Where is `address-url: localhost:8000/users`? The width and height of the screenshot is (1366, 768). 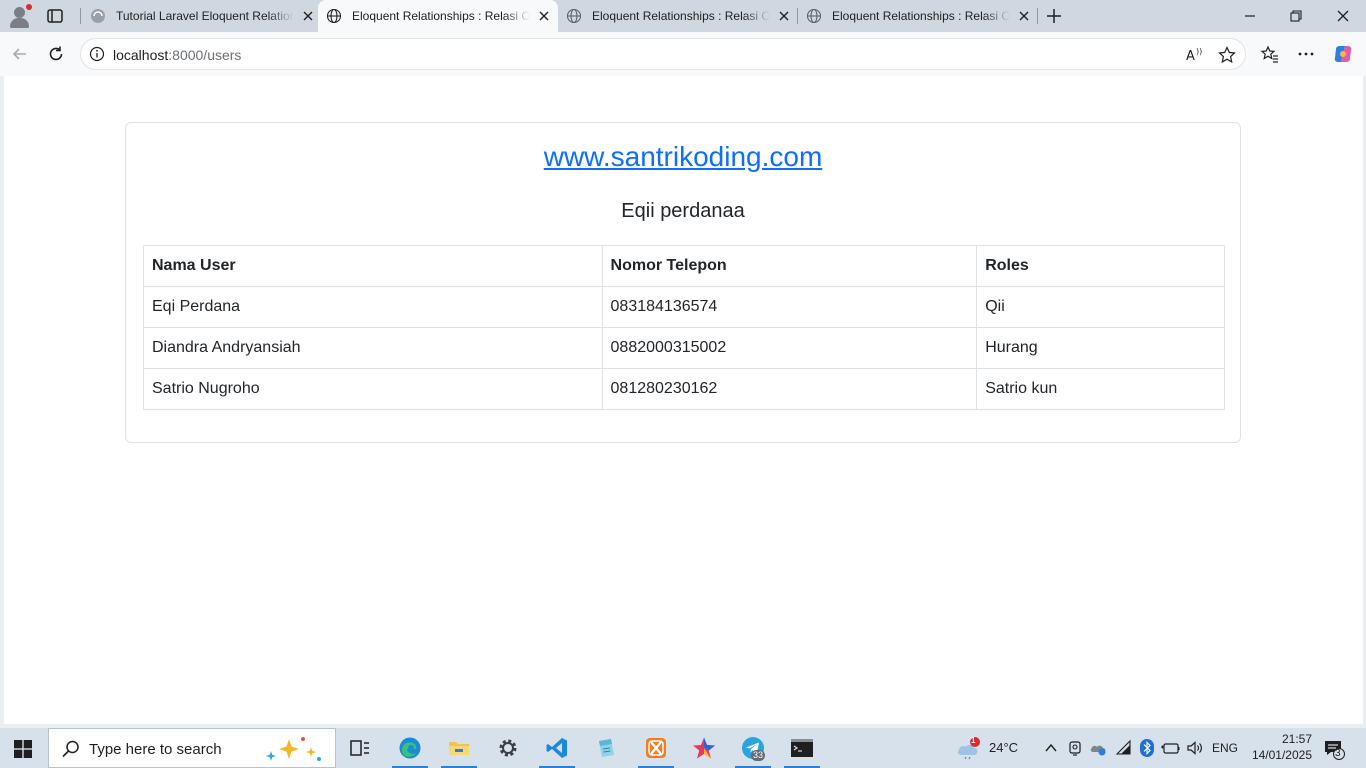 address-url: localhost:8000/users is located at coordinates (177, 55).